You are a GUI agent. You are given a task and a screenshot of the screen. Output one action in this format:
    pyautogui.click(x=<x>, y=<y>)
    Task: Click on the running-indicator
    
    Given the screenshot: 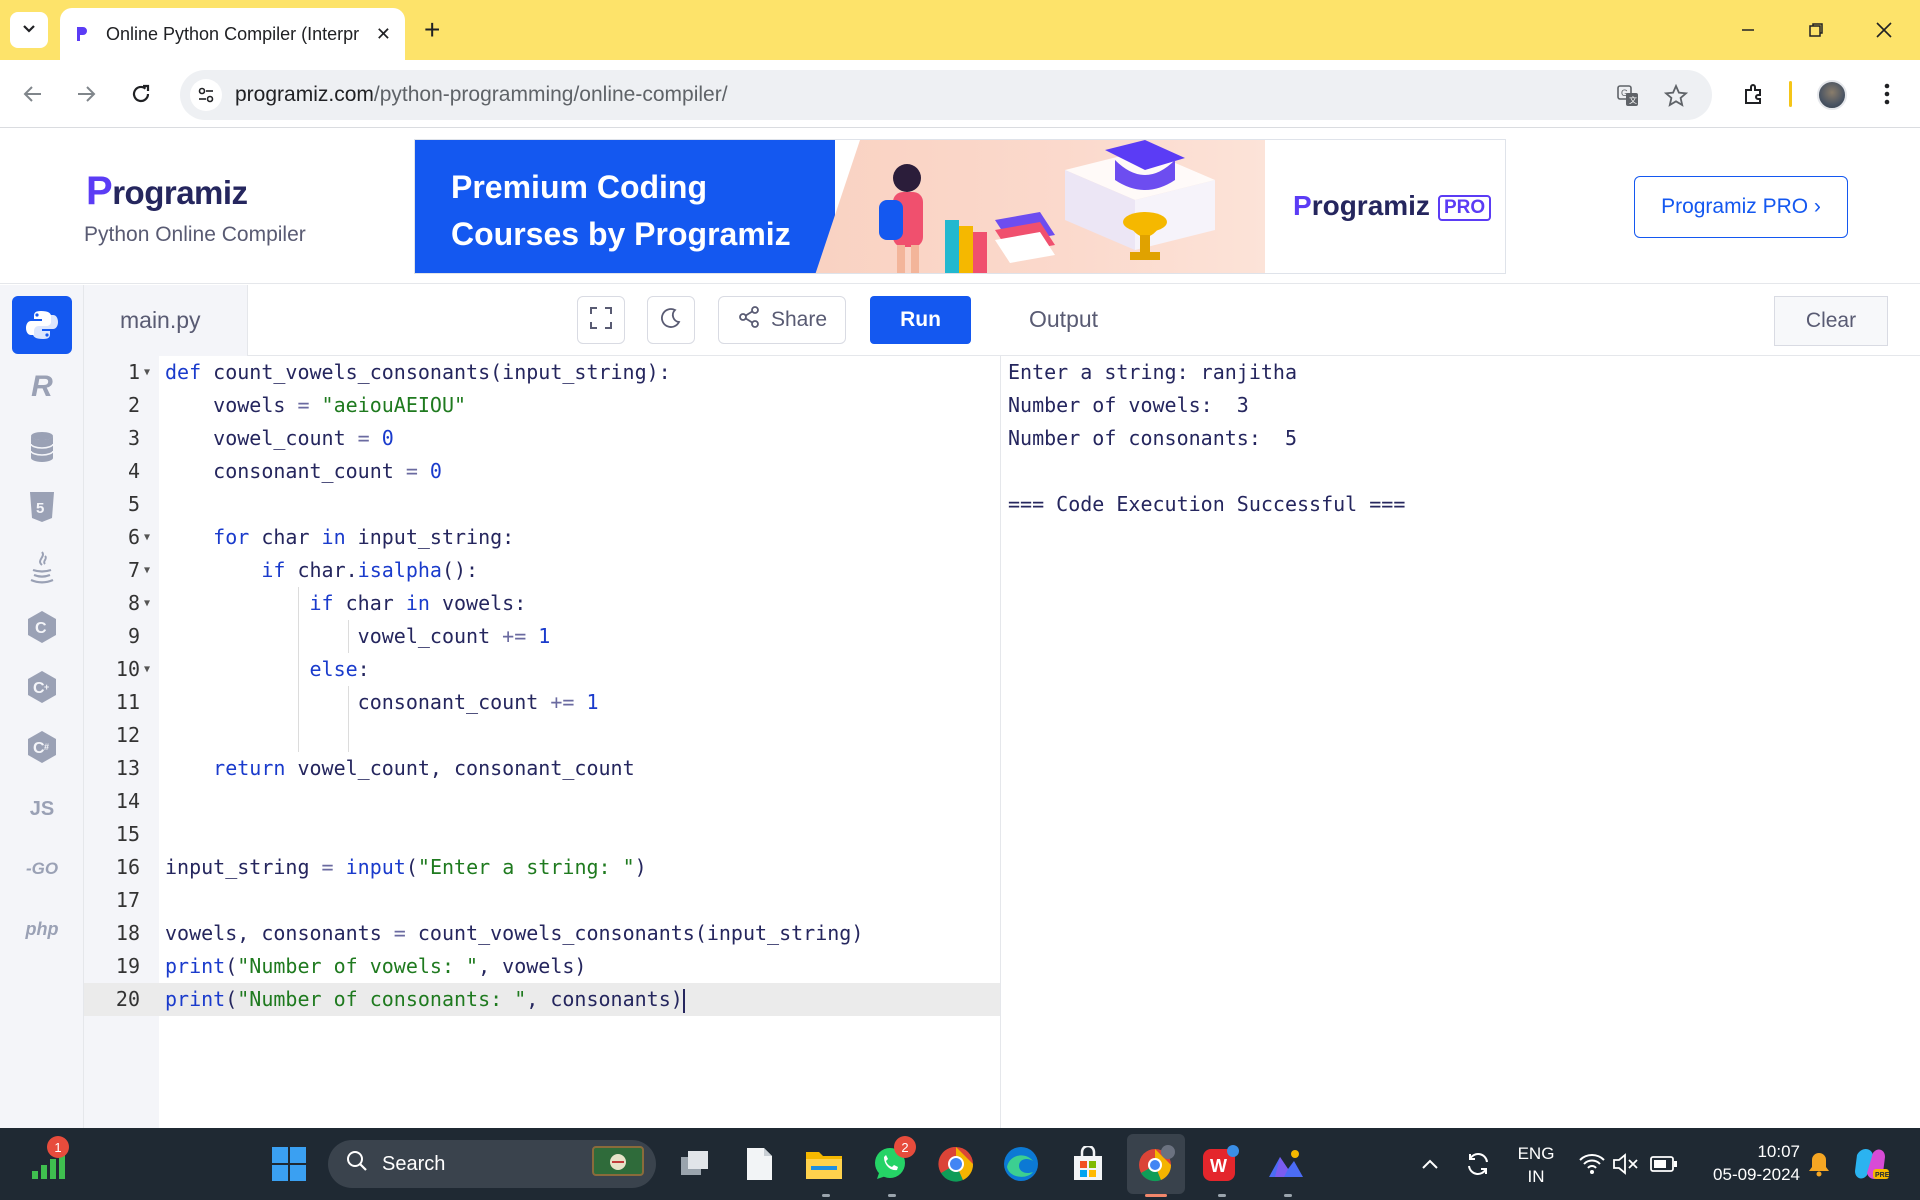 What is the action you would take?
    pyautogui.click(x=1222, y=1195)
    